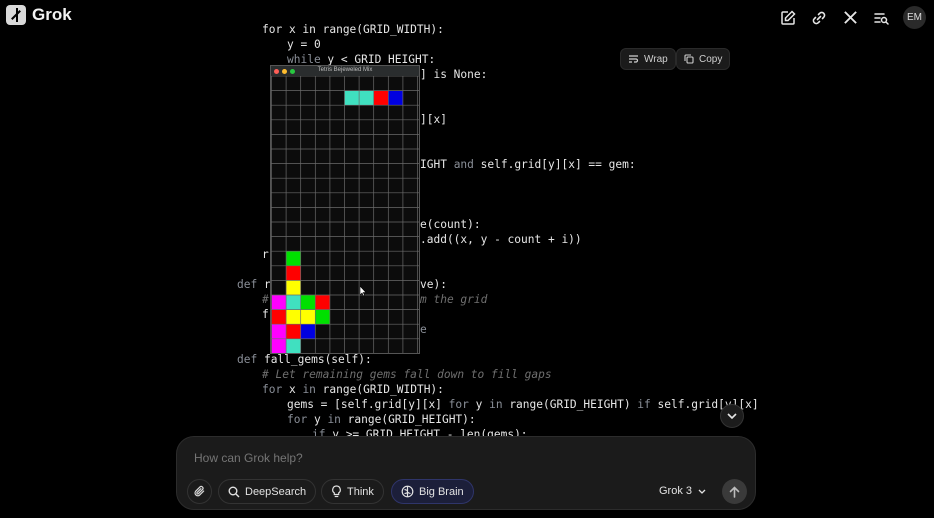 This screenshot has width=934, height=518. I want to click on code-token: range(GRID_HEIGHT), so click(570, 404).